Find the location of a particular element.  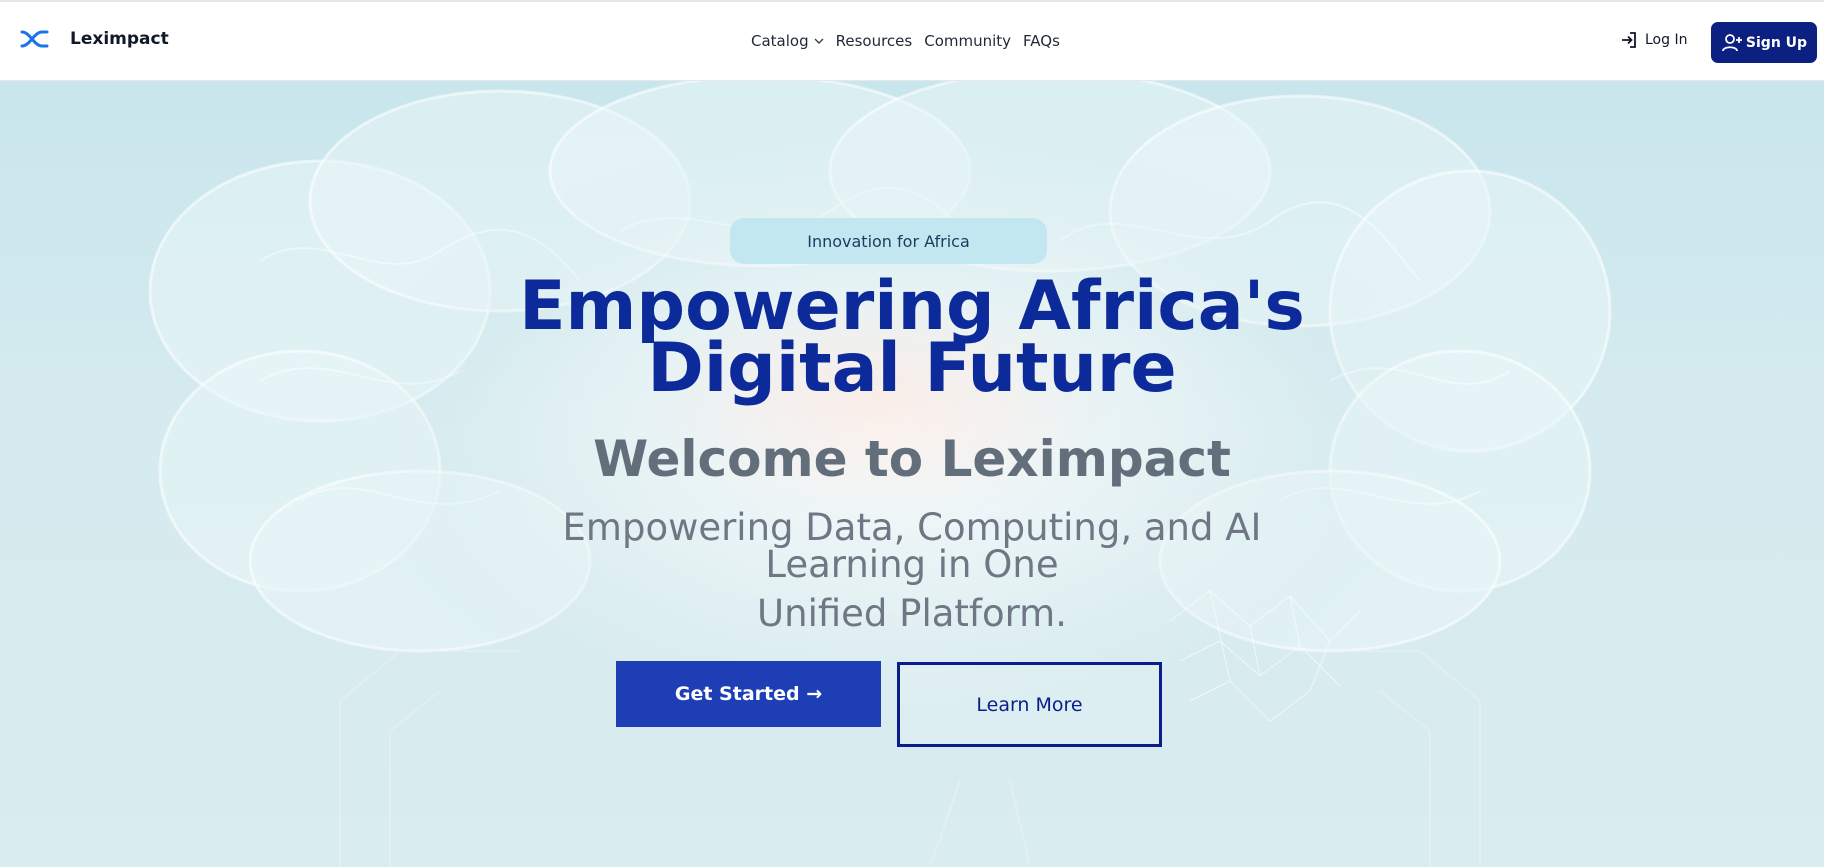

welcome-heading: Welcome to Leximpact is located at coordinates (912, 459).